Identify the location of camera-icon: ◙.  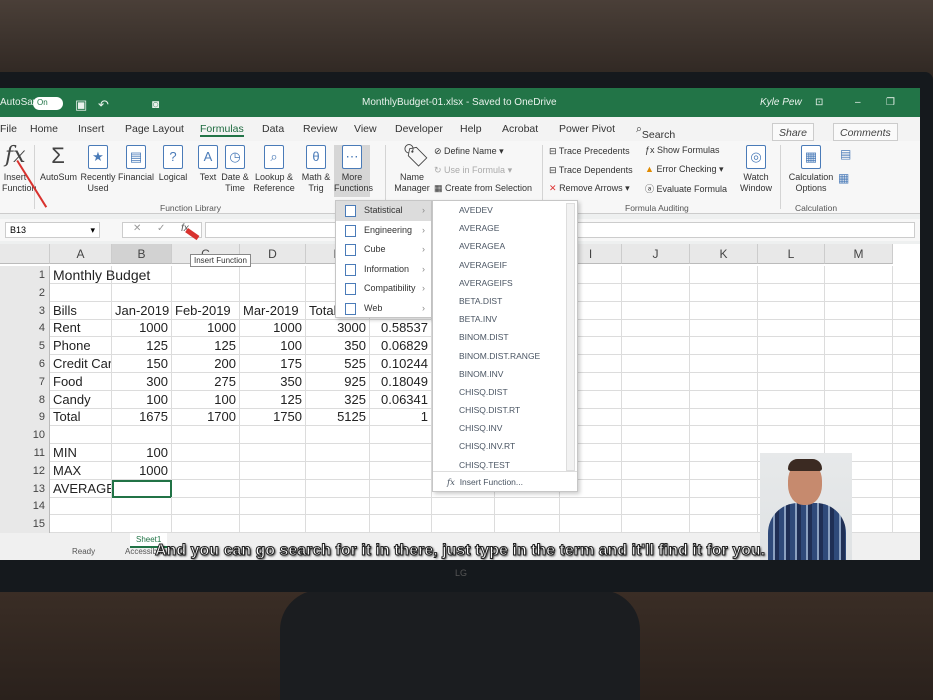
(155, 104).